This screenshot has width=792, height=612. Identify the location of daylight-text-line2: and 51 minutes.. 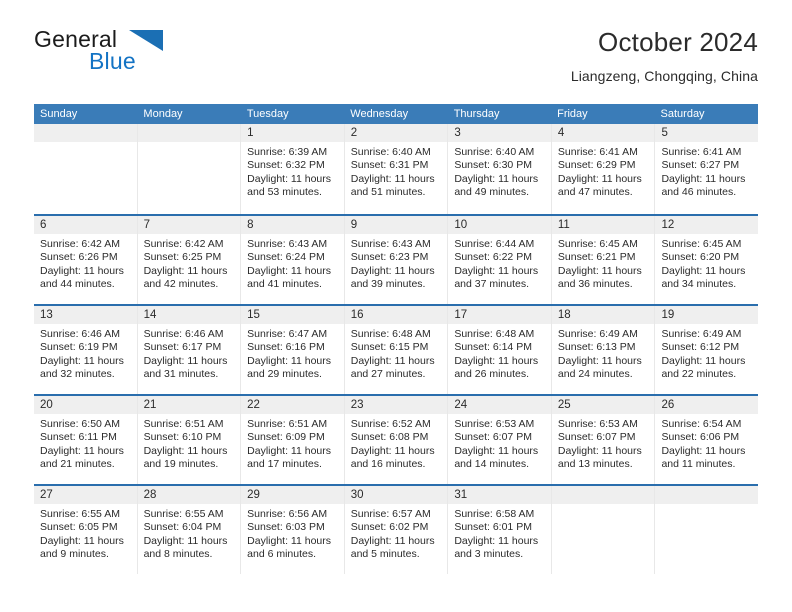
(388, 192).